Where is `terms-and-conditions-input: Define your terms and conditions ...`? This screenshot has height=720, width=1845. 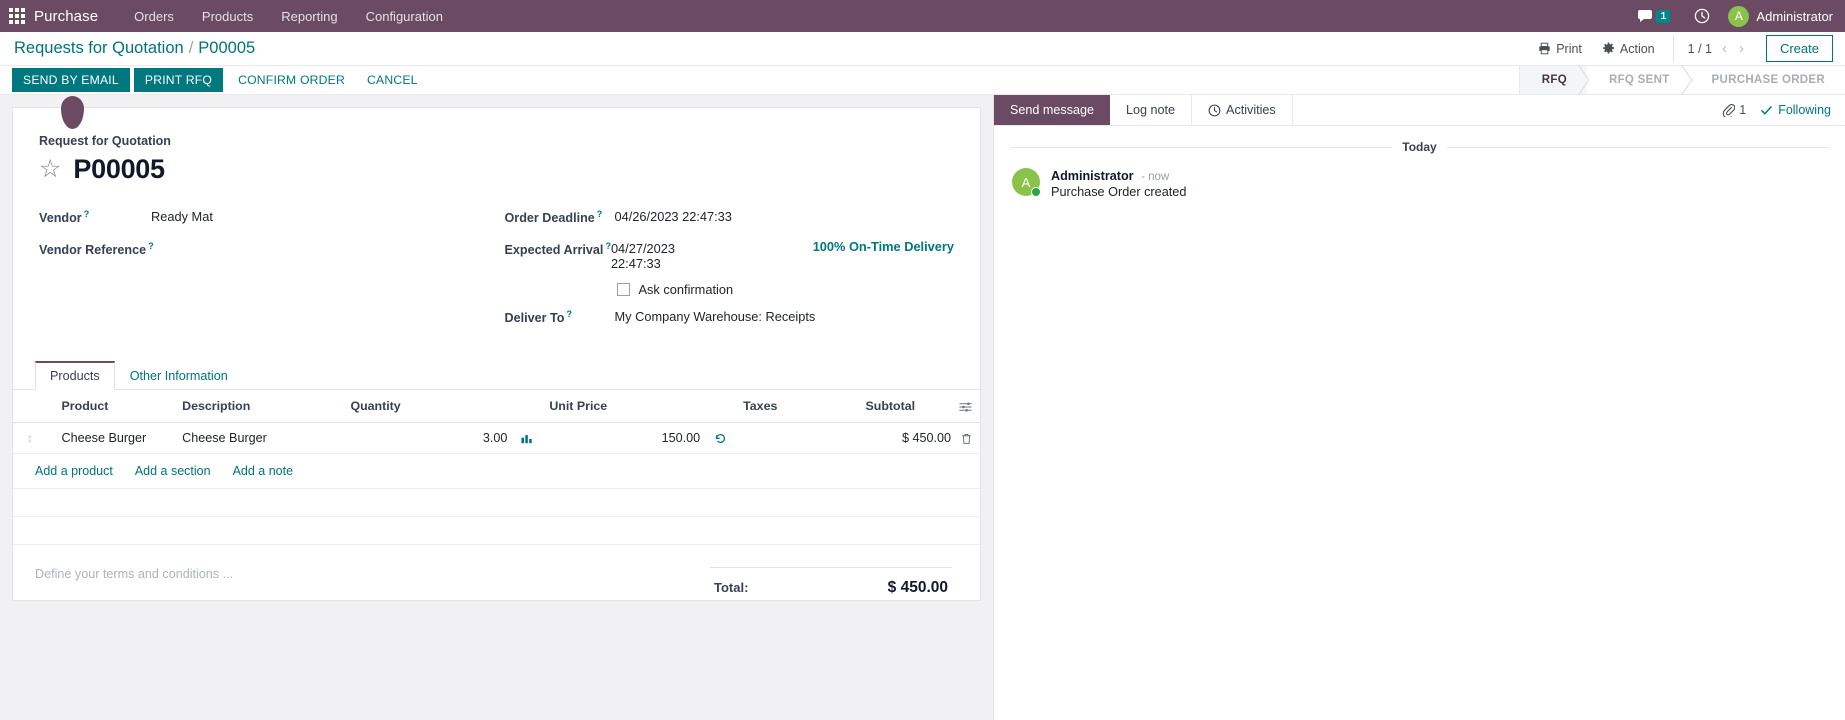 terms-and-conditions-input: Define your terms and conditions ... is located at coordinates (366, 574).